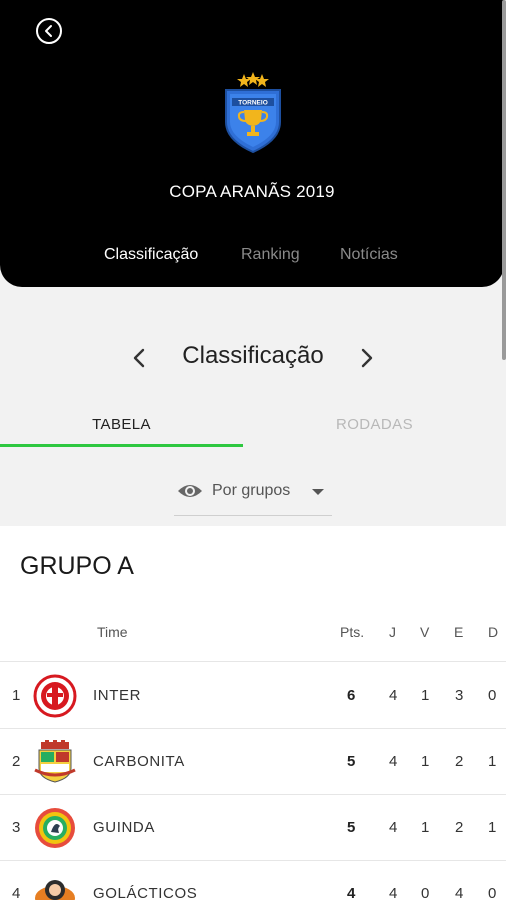  I want to click on row-position: 4, so click(16, 892).